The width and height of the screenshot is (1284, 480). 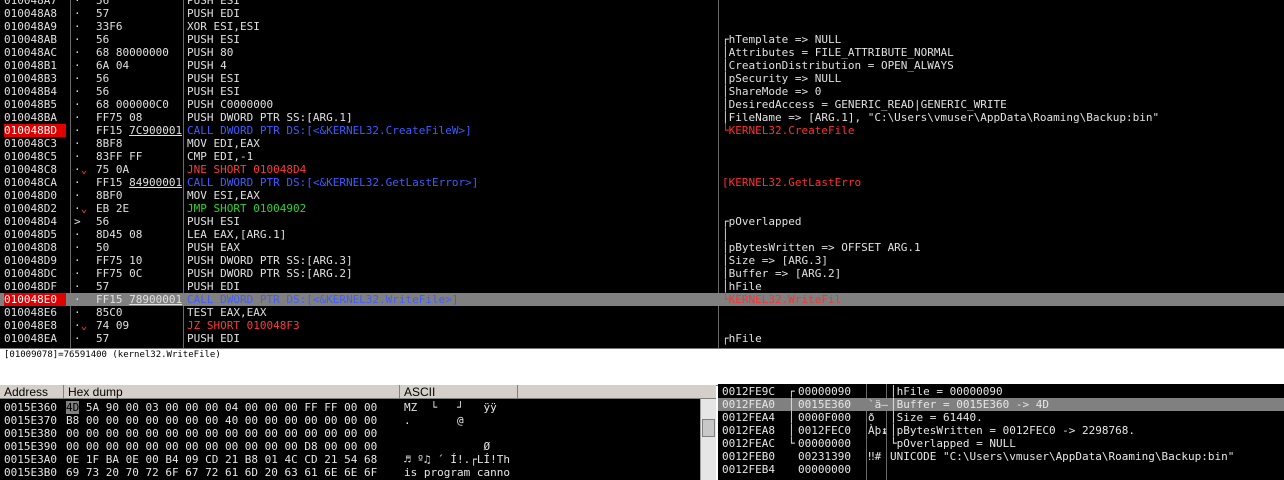 What do you see at coordinates (35, 208) in the screenshot?
I see `instruction-address: 010048D2` at bounding box center [35, 208].